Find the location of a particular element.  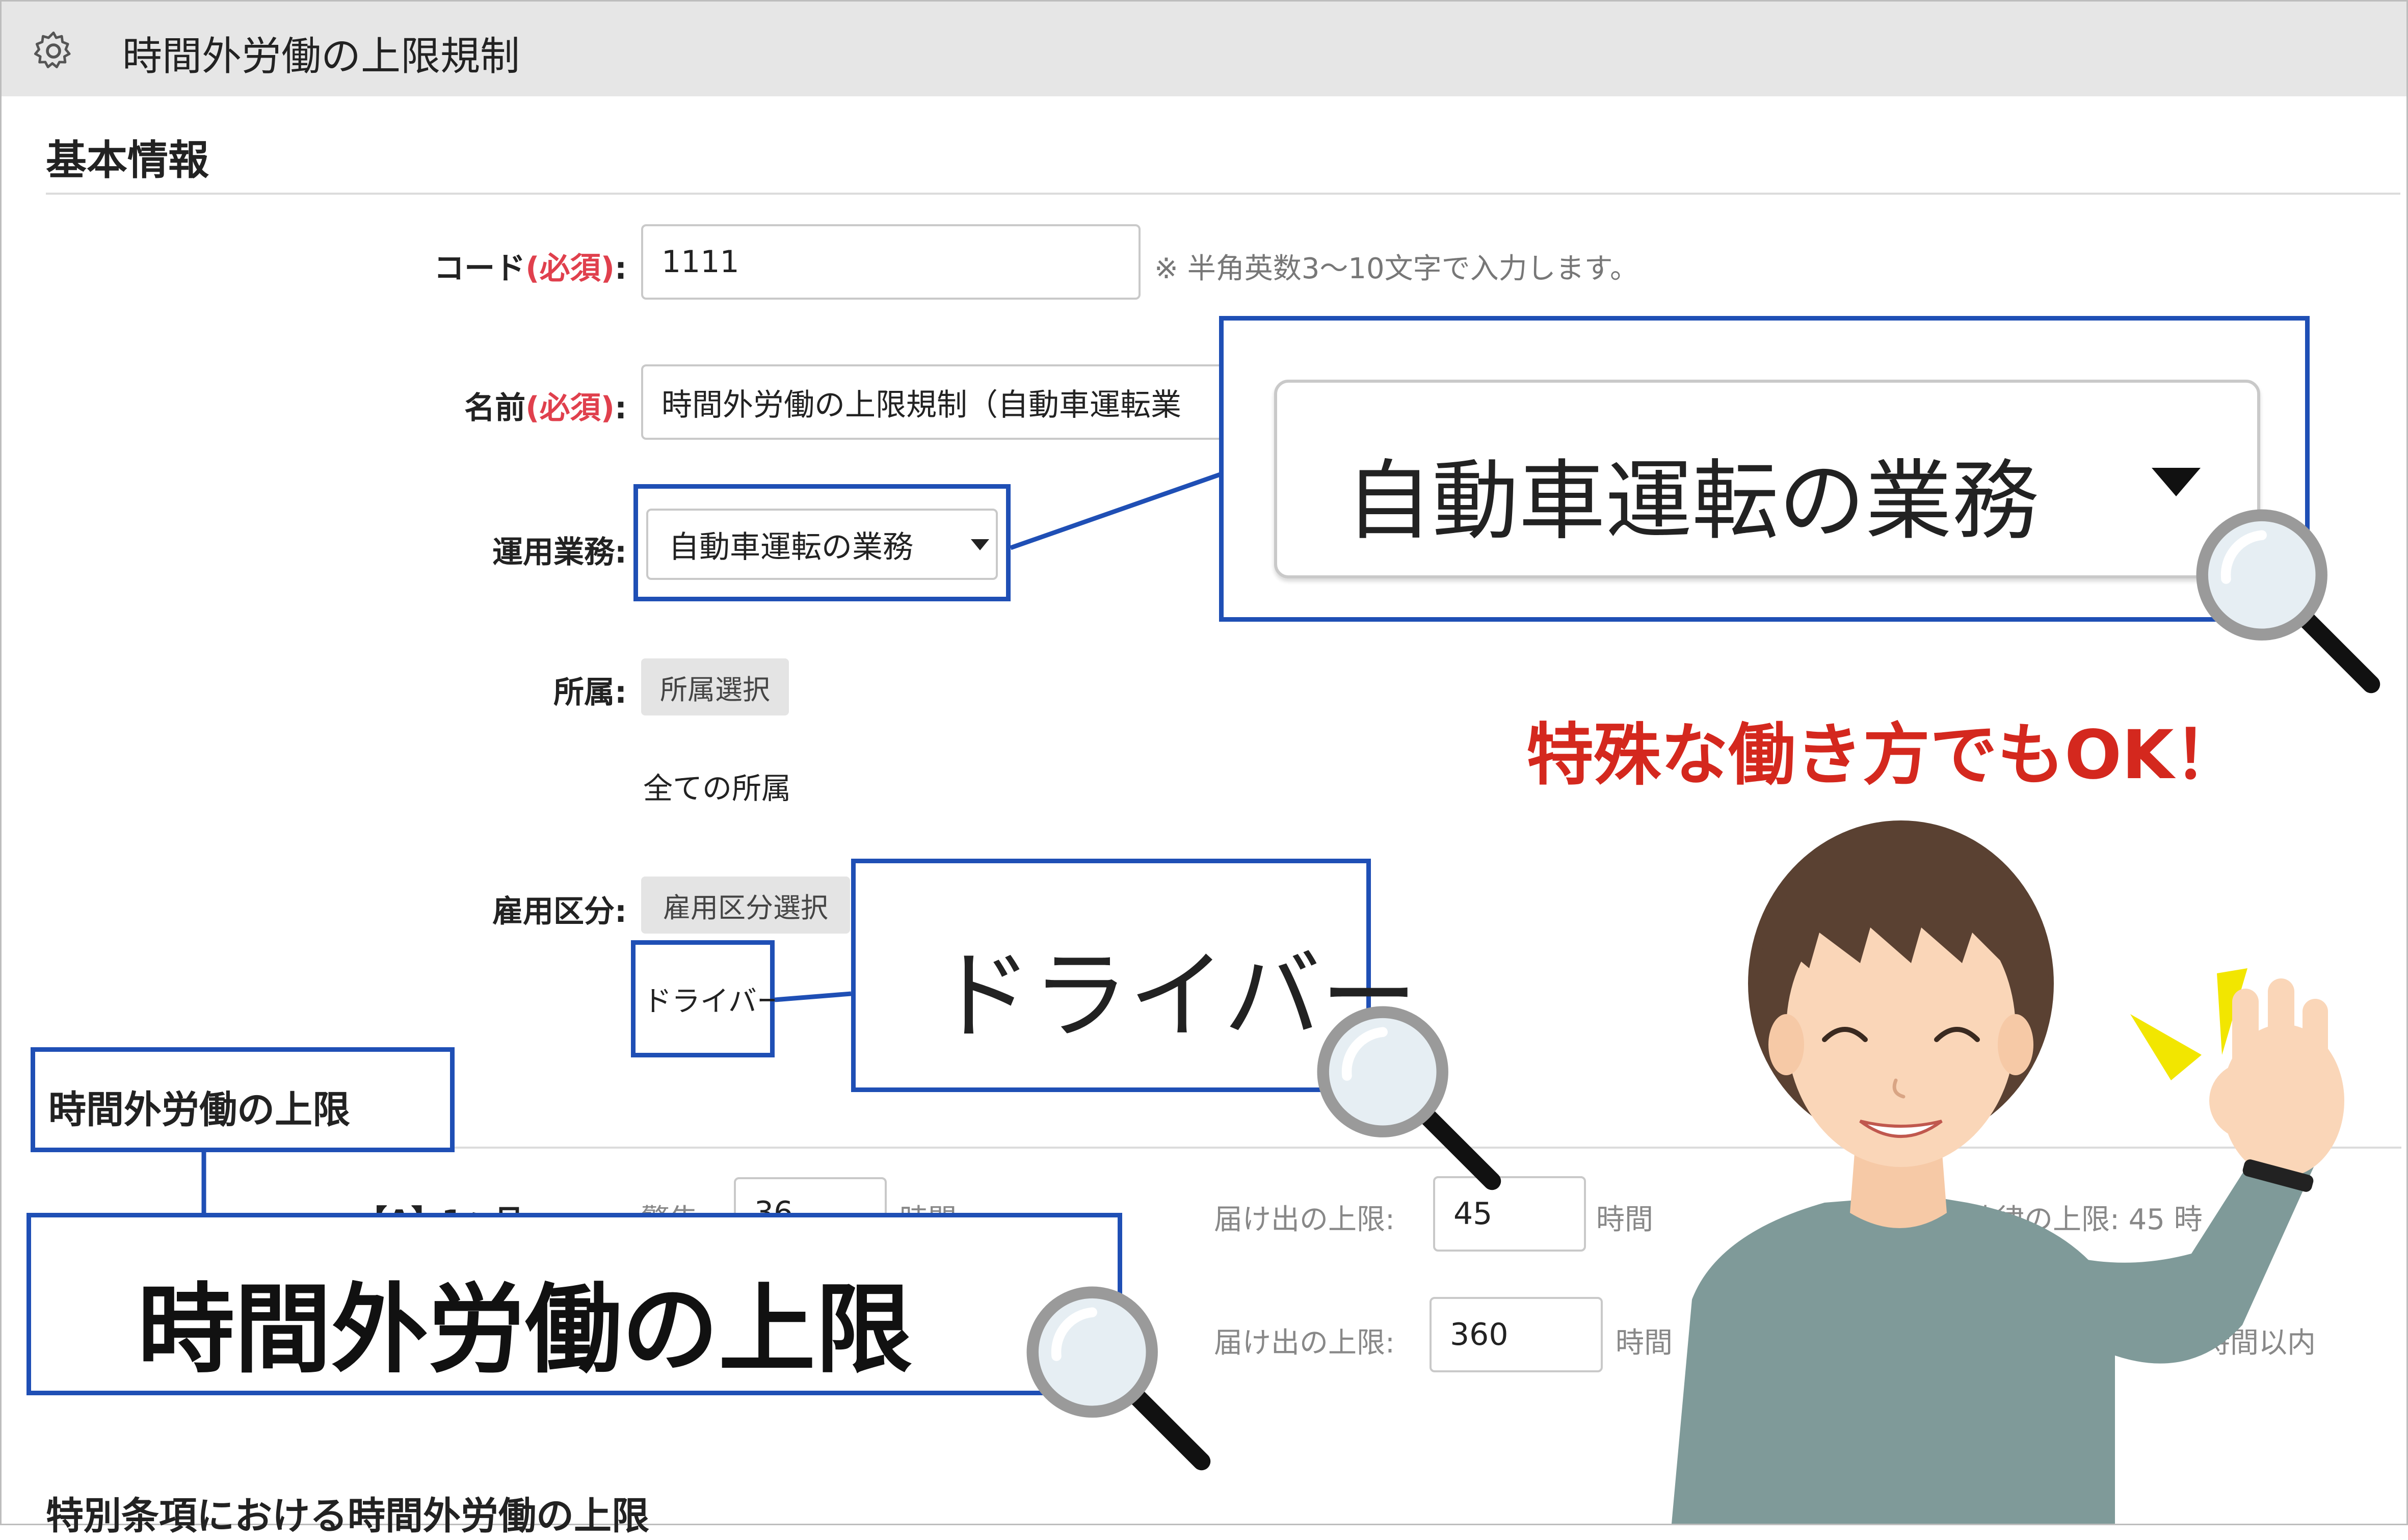

special-clause-heading: 特別条項における時間外労働の上限 is located at coordinates (347, 1516).